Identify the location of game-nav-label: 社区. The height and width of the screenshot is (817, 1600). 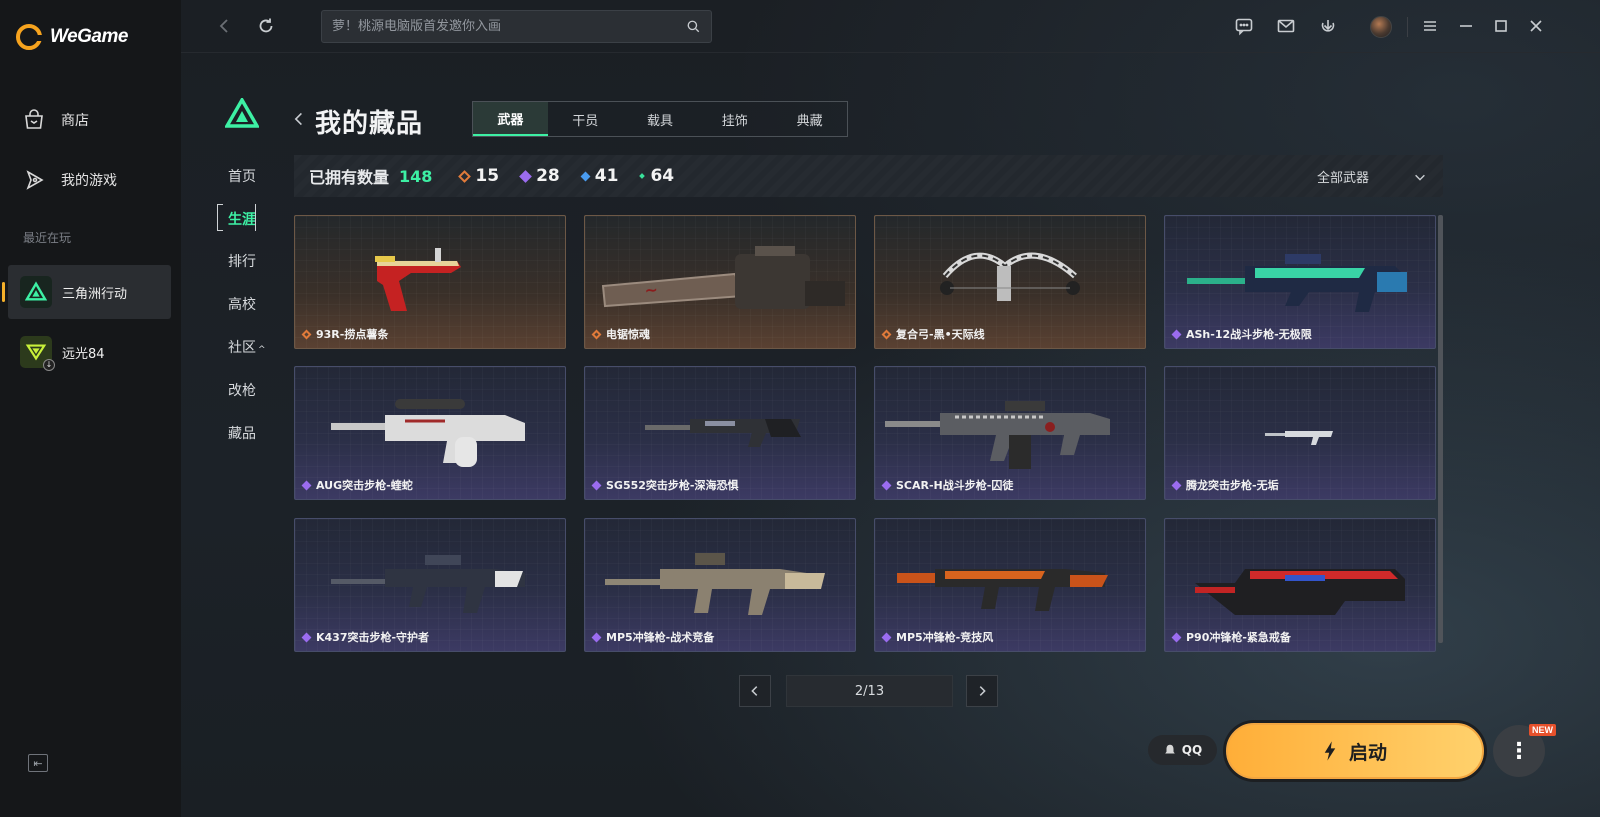
(242, 348).